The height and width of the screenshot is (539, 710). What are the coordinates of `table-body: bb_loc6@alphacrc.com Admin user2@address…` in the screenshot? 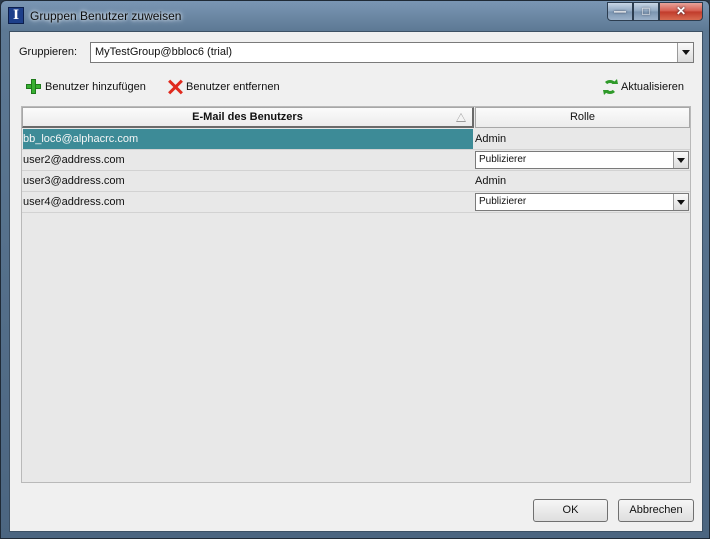 It's located at (356, 171).